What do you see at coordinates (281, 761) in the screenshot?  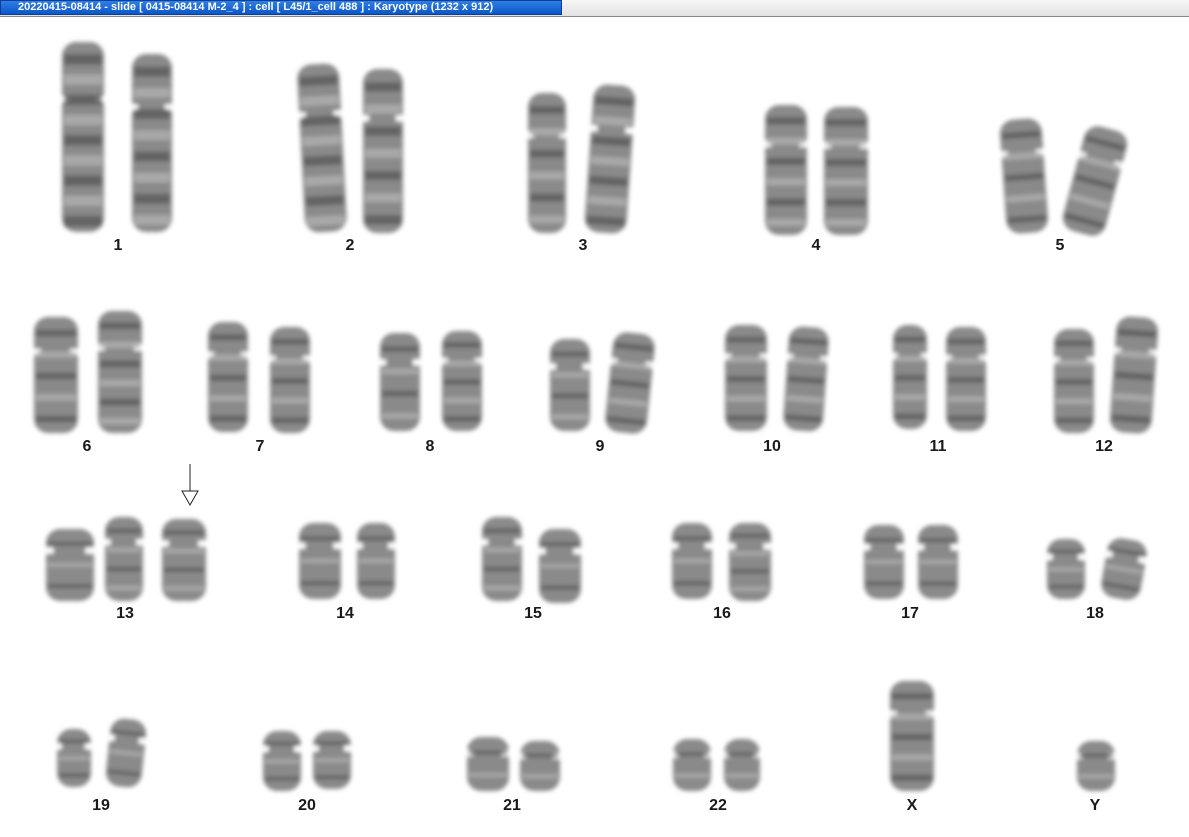 I see `chromosome-20a` at bounding box center [281, 761].